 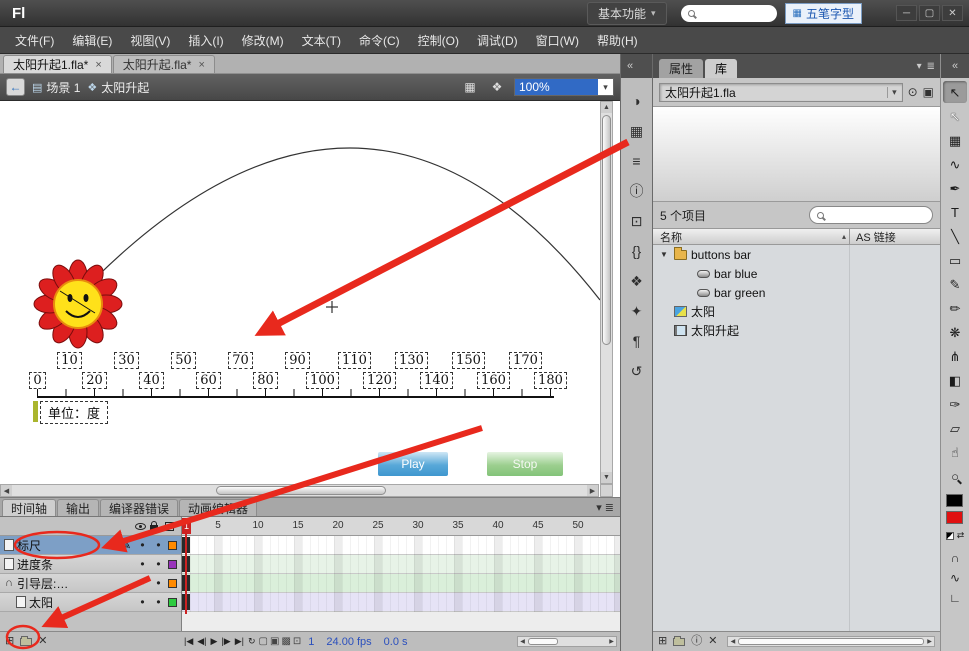 What do you see at coordinates (637, 131) in the screenshot?
I see `swatches-panel-icon: ▦` at bounding box center [637, 131].